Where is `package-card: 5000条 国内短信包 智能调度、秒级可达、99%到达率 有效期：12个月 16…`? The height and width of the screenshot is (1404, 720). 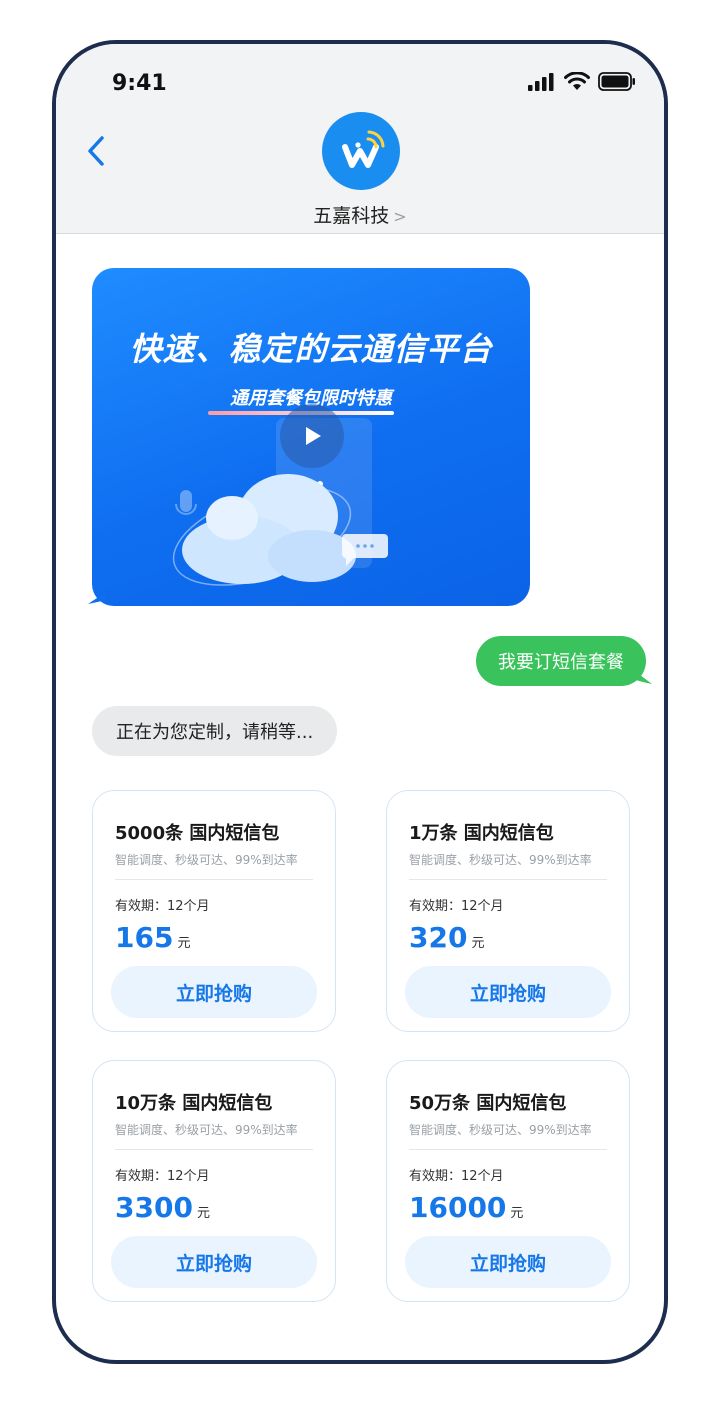
package-card: 5000条 国内短信包 智能调度、秒级可达、99%到达率 有效期：12个月 16… is located at coordinates (214, 911).